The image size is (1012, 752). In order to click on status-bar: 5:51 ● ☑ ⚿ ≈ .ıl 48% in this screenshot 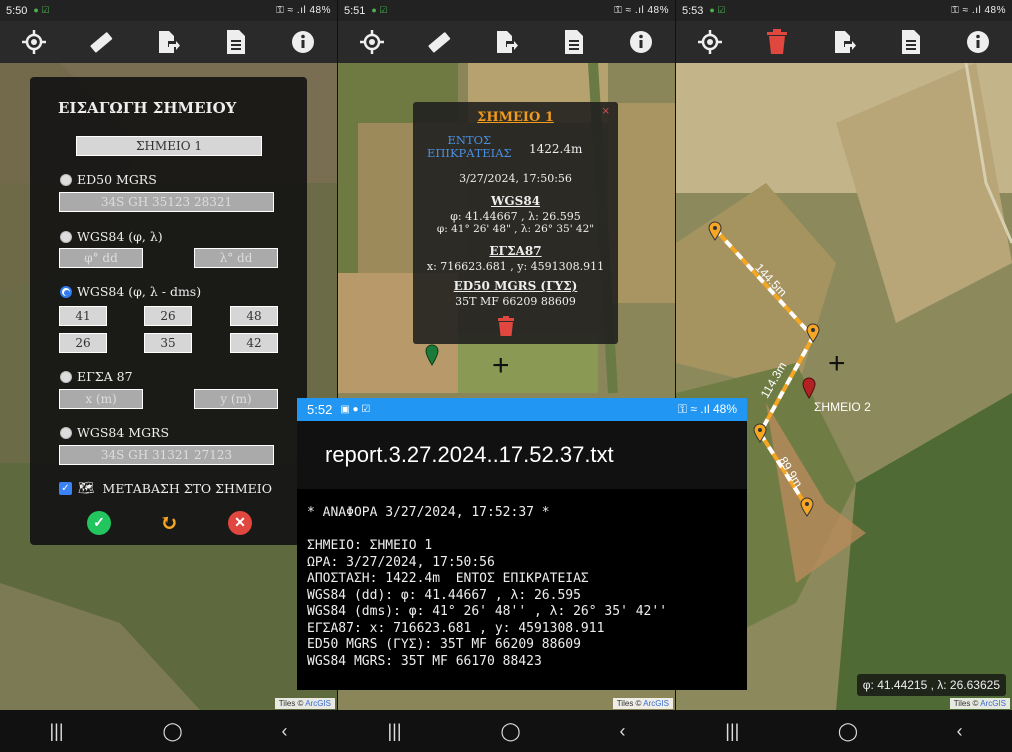, I will do `click(506, 10)`.